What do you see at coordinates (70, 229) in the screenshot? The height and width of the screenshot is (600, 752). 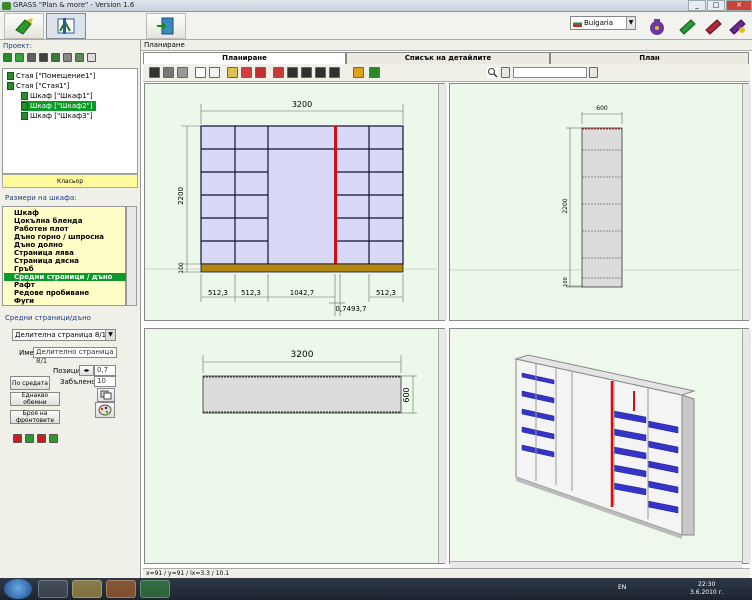 I see `list-item: Работен плот` at bounding box center [70, 229].